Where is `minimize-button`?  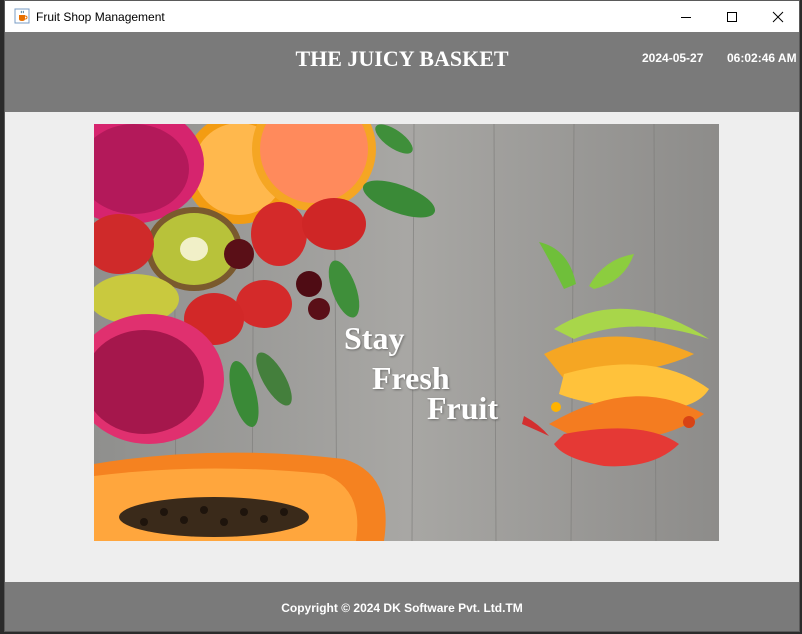 minimize-button is located at coordinates (686, 16).